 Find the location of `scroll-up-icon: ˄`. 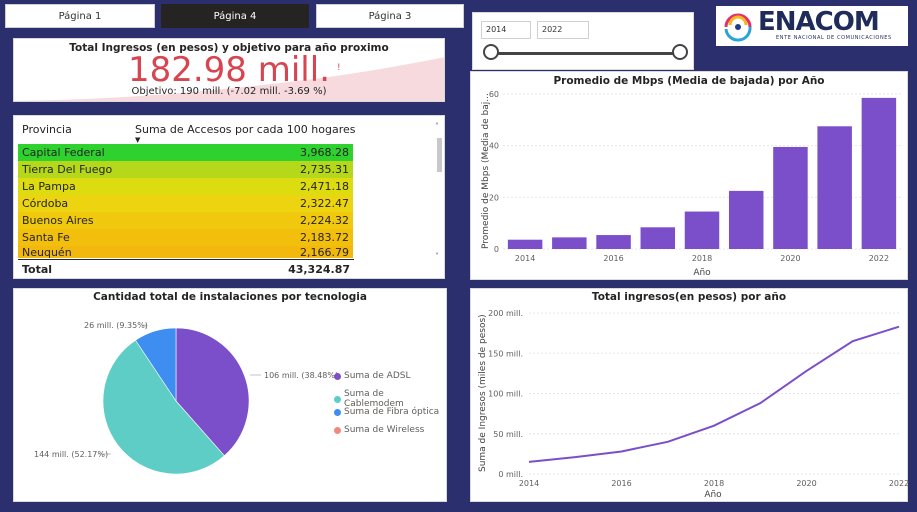

scroll-up-icon: ˄ is located at coordinates (437, 126).